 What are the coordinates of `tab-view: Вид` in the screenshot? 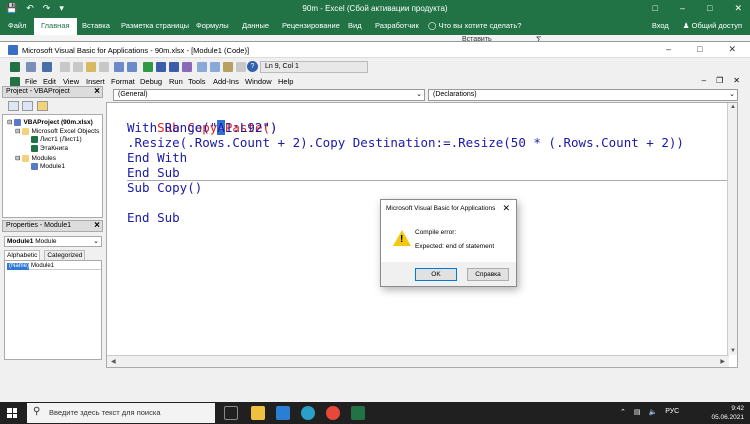 It's located at (355, 25).